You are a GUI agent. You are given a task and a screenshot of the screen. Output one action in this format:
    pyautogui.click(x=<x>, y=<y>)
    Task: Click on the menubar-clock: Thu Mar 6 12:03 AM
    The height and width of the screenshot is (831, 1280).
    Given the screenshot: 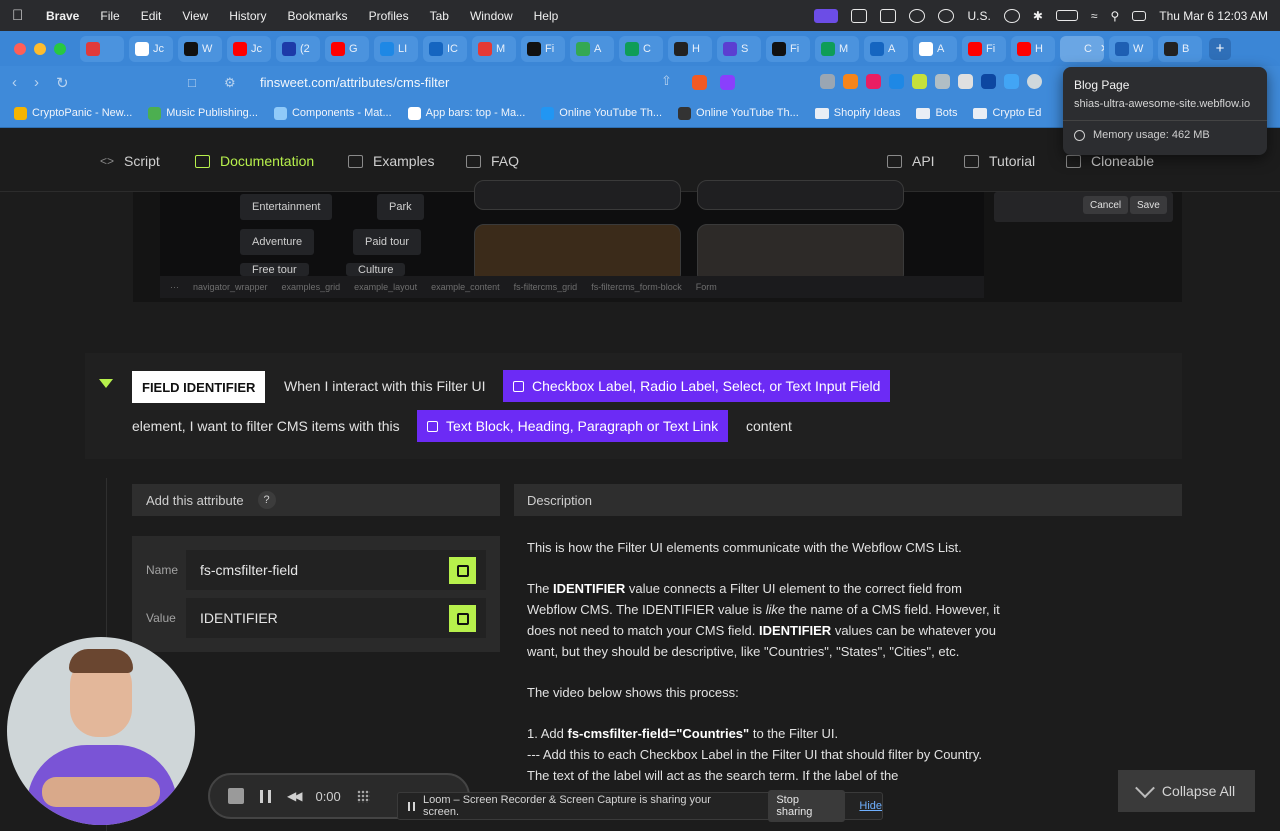 What is the action you would take?
    pyautogui.click(x=1213, y=16)
    